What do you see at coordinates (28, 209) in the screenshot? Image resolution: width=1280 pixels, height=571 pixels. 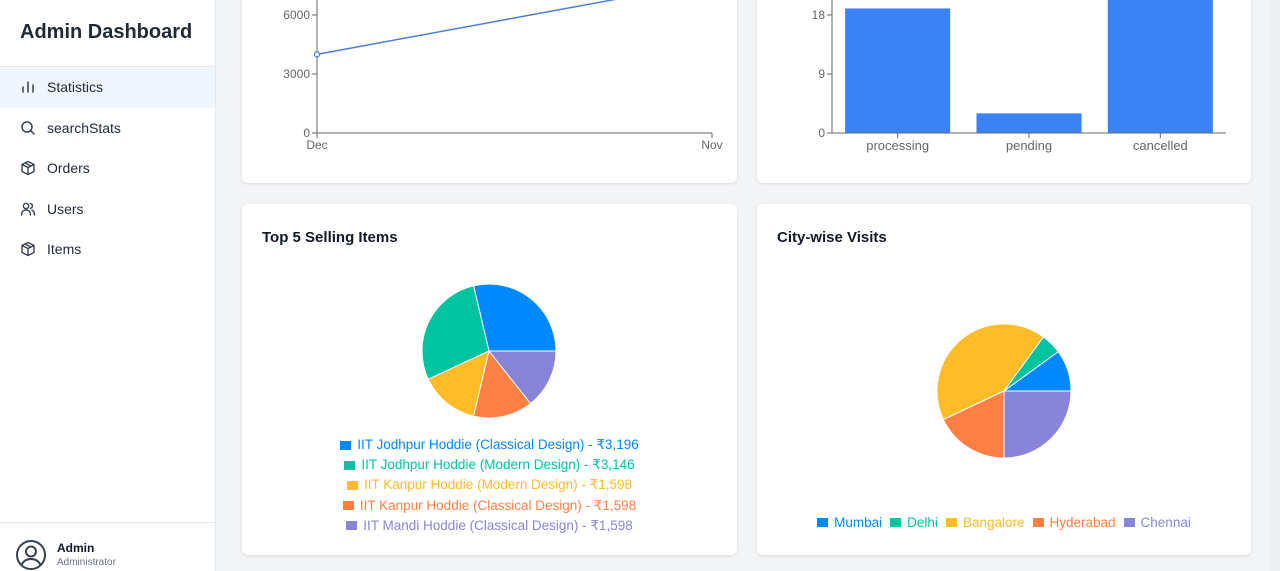 I see `users-icon` at bounding box center [28, 209].